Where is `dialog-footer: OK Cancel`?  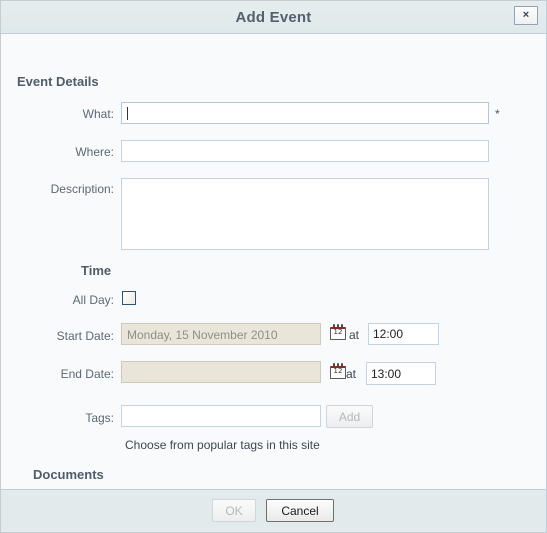 dialog-footer: OK Cancel is located at coordinates (273, 510).